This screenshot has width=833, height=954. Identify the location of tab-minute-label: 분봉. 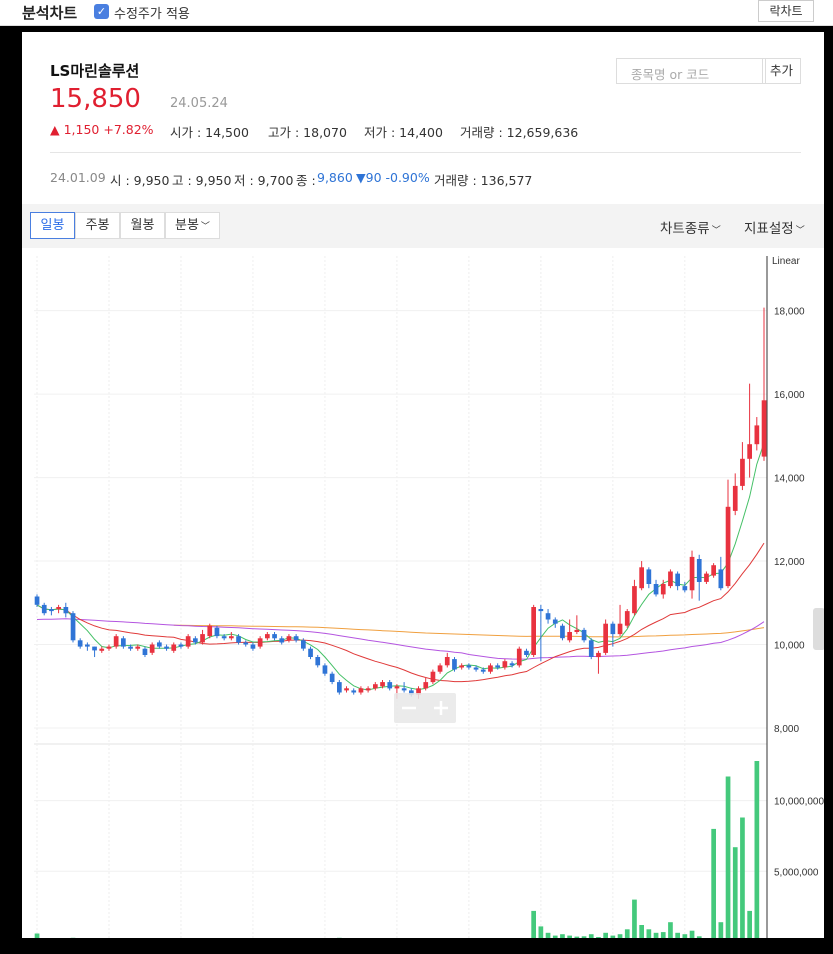
(187, 225).